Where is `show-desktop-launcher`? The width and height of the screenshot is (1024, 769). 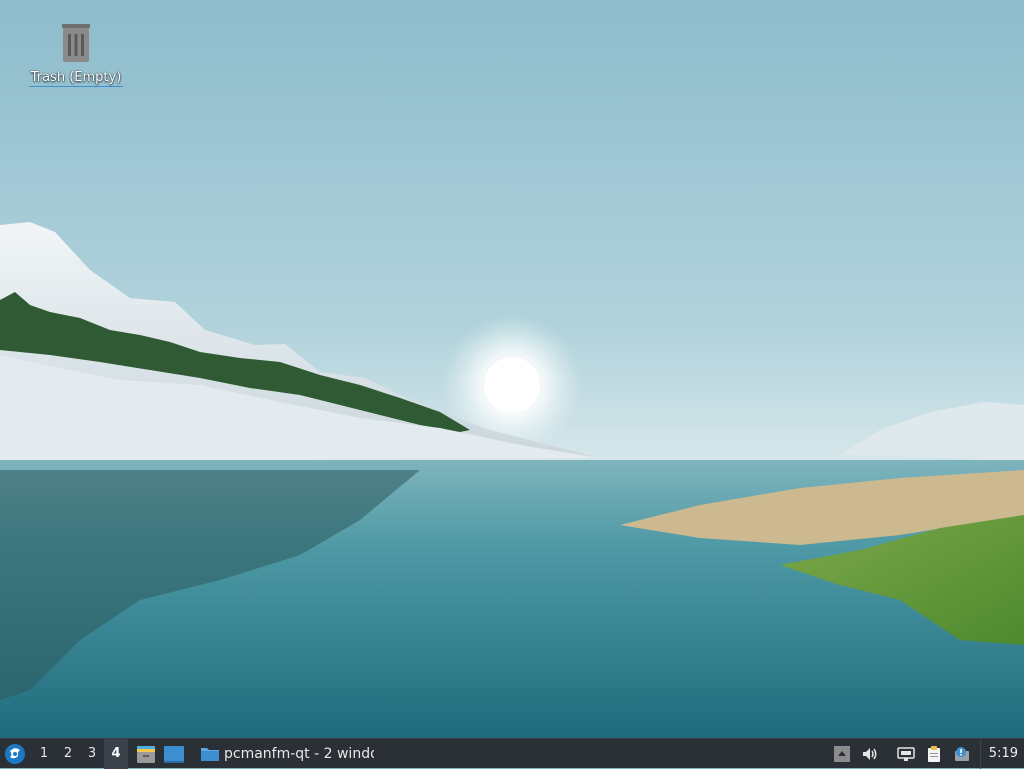
show-desktop-launcher is located at coordinates (174, 754).